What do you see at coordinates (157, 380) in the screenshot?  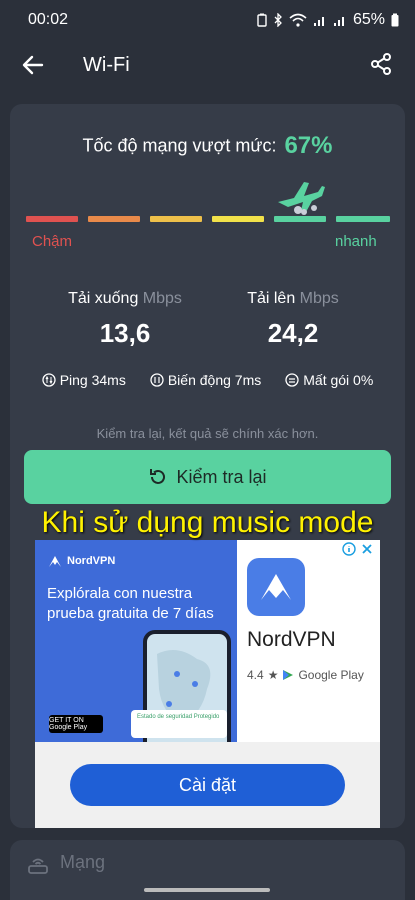 I see `jitter-icon` at bounding box center [157, 380].